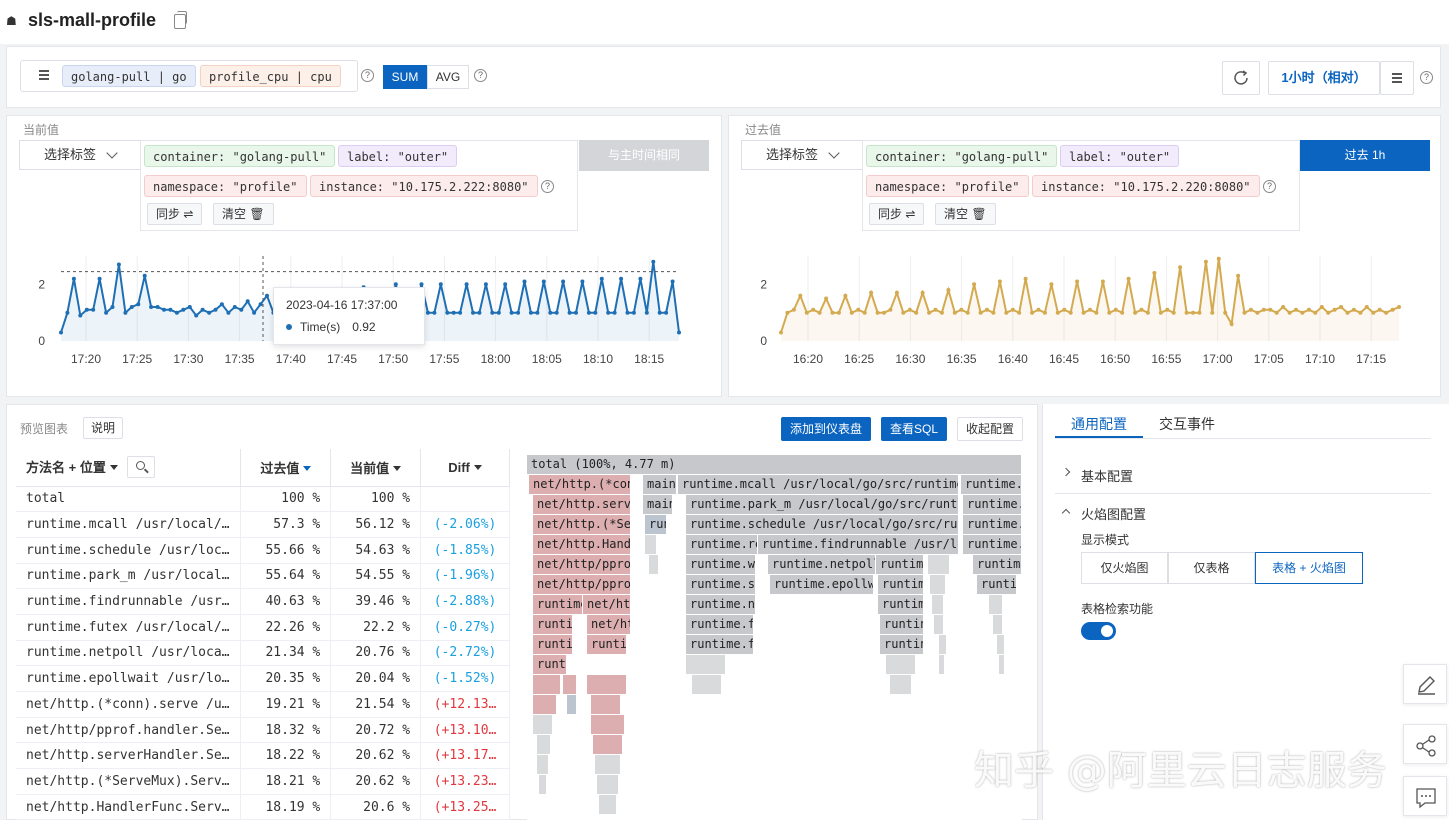 Image resolution: width=1449 pixels, height=820 pixels. I want to click on sync-button: 同步 ⇌, so click(897, 214).